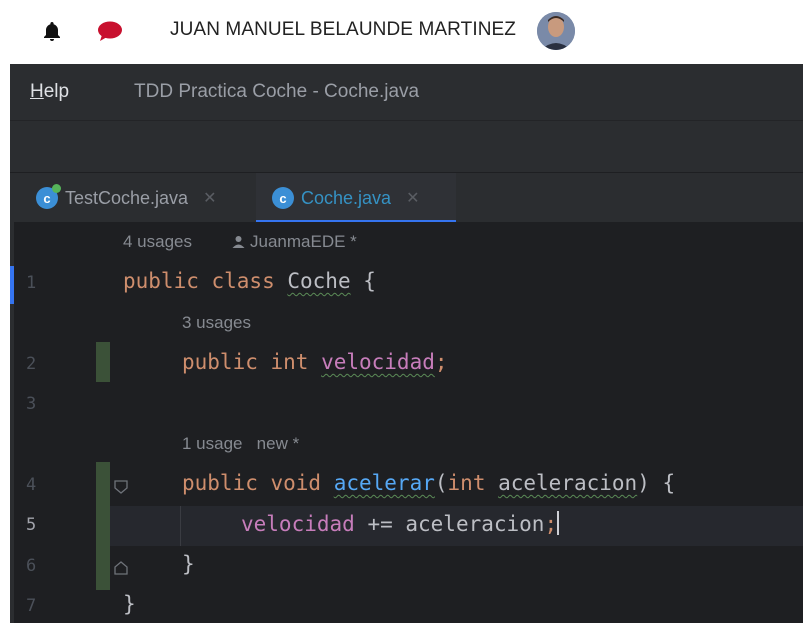 Image resolution: width=803 pixels, height=623 pixels. Describe the element at coordinates (400, 523) in the screenshot. I see `code-line-5: velocidad += aceleracion;` at that location.